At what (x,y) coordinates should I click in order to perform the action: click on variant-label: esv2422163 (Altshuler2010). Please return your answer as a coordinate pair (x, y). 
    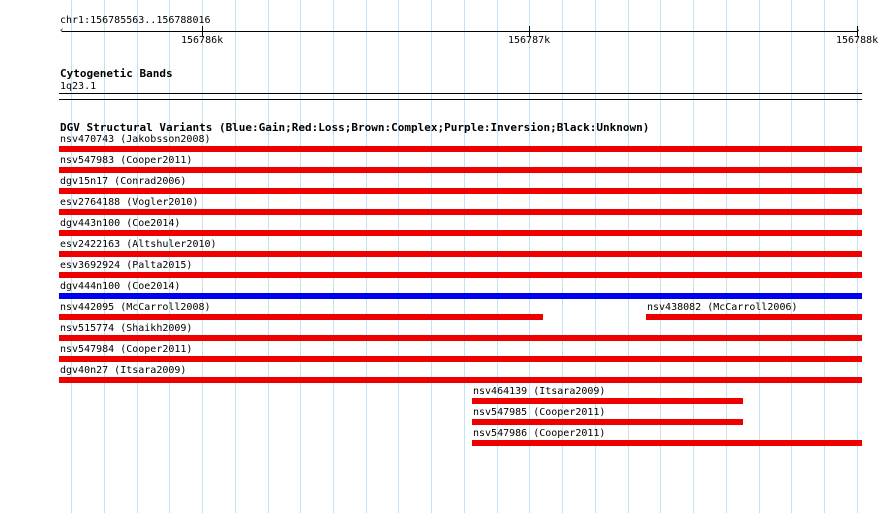
    Looking at the image, I should click on (138, 245).